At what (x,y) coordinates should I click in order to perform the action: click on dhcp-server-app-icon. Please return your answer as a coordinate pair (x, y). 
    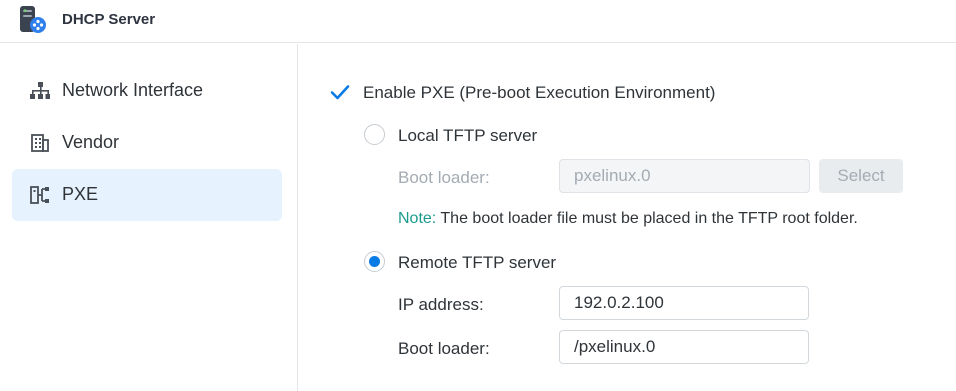
    Looking at the image, I should click on (33, 20).